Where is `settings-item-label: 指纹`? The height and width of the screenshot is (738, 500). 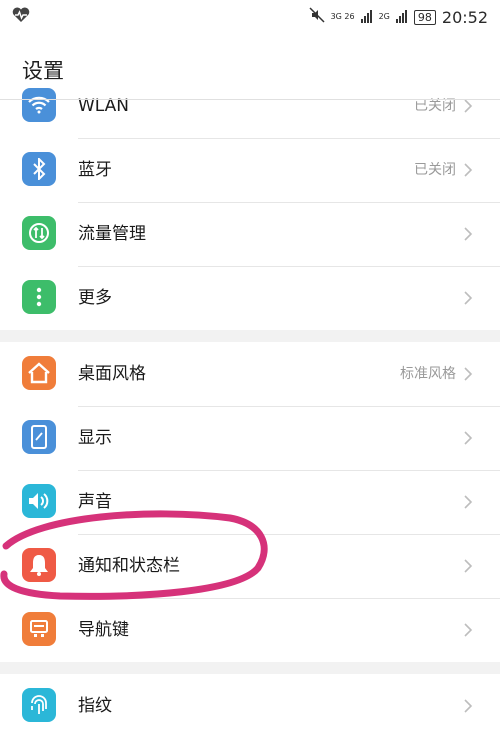 settings-item-label: 指纹 is located at coordinates (95, 706).